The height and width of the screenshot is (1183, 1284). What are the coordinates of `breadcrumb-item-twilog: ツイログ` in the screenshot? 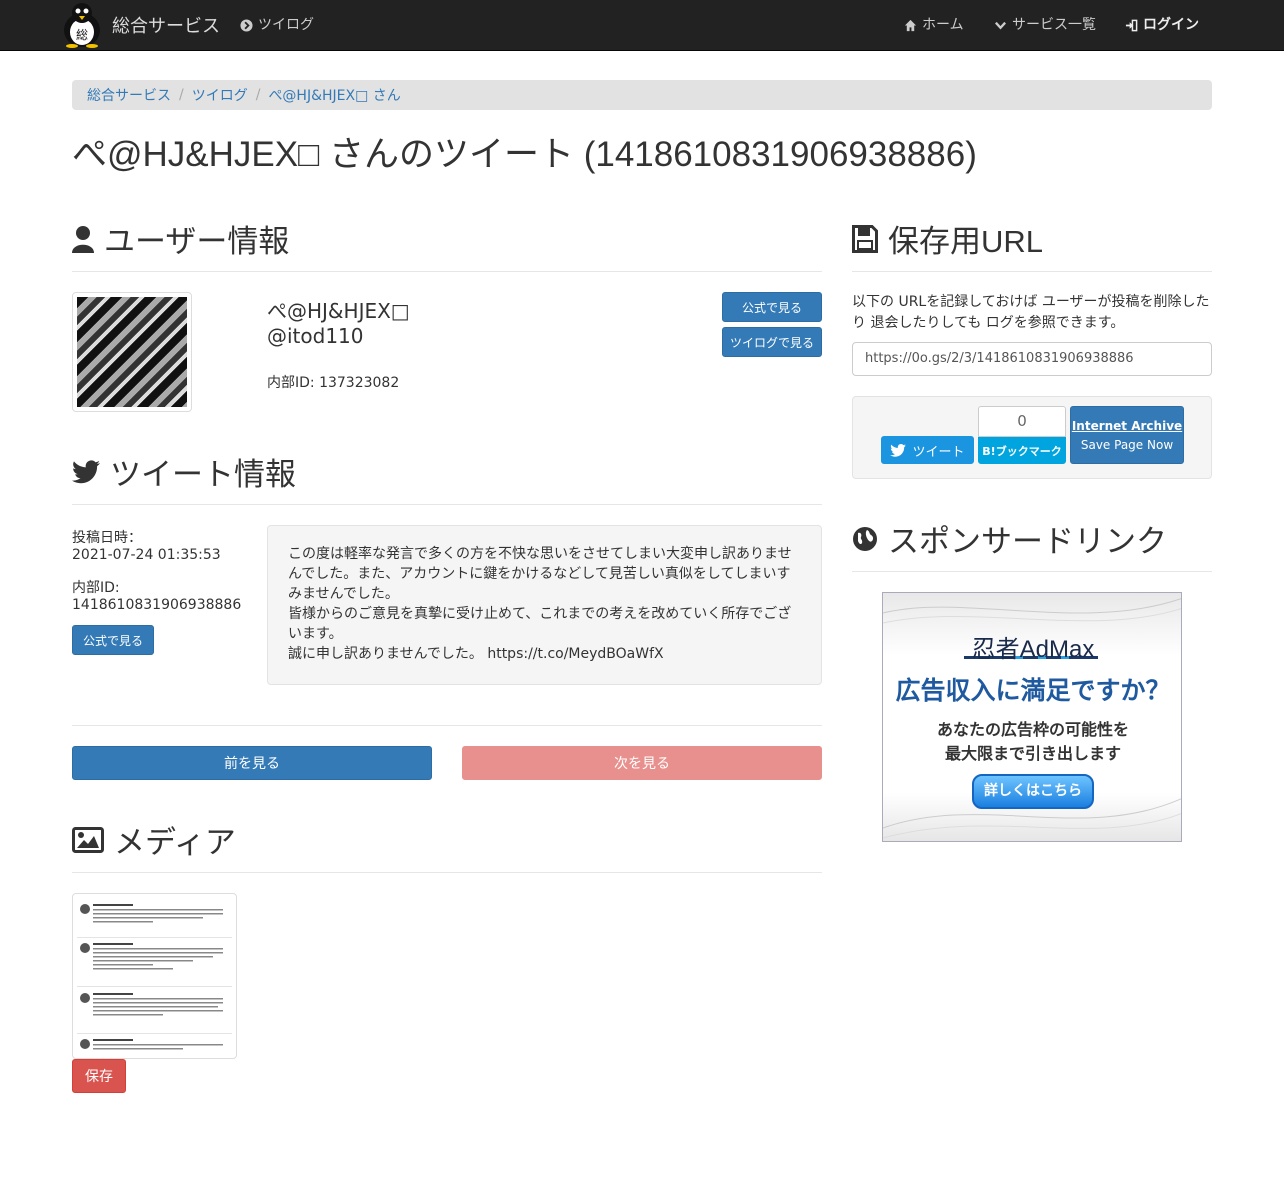 It's located at (220, 95).